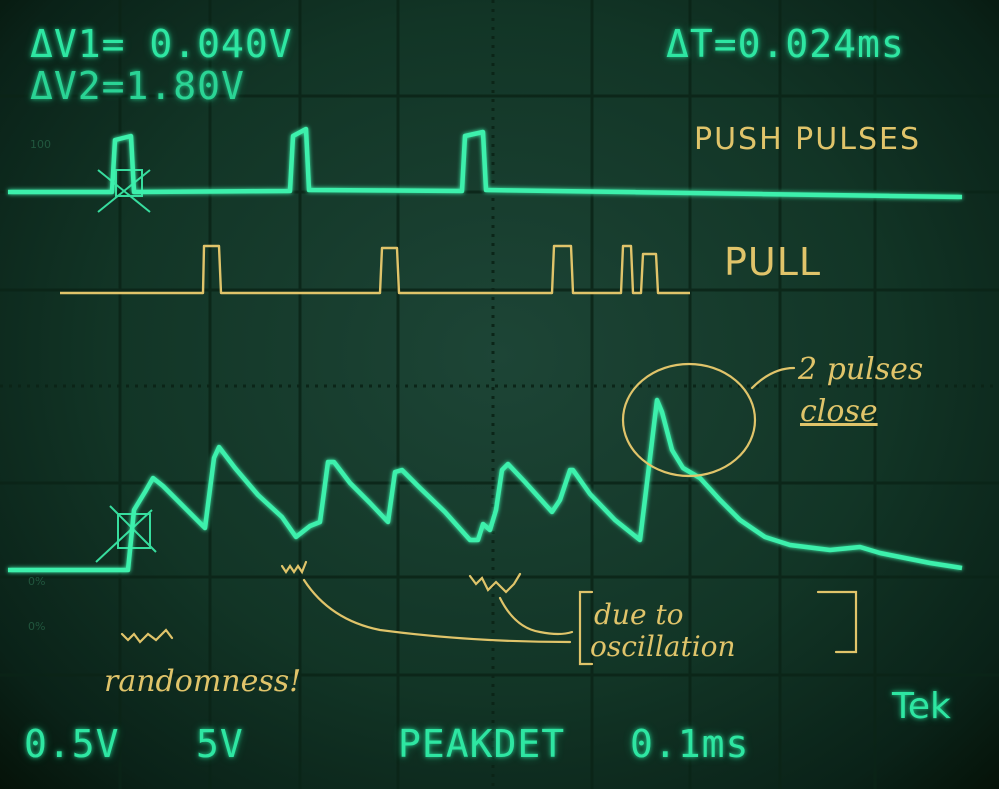 This screenshot has width=999, height=789. What do you see at coordinates (663, 646) in the screenshot?
I see `oscillation-label: oscillation` at bounding box center [663, 646].